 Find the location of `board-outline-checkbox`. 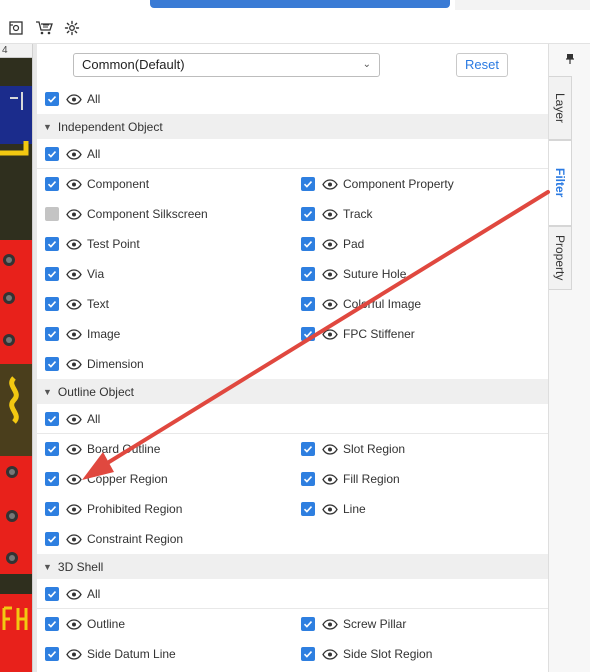

board-outline-checkbox is located at coordinates (52, 449).